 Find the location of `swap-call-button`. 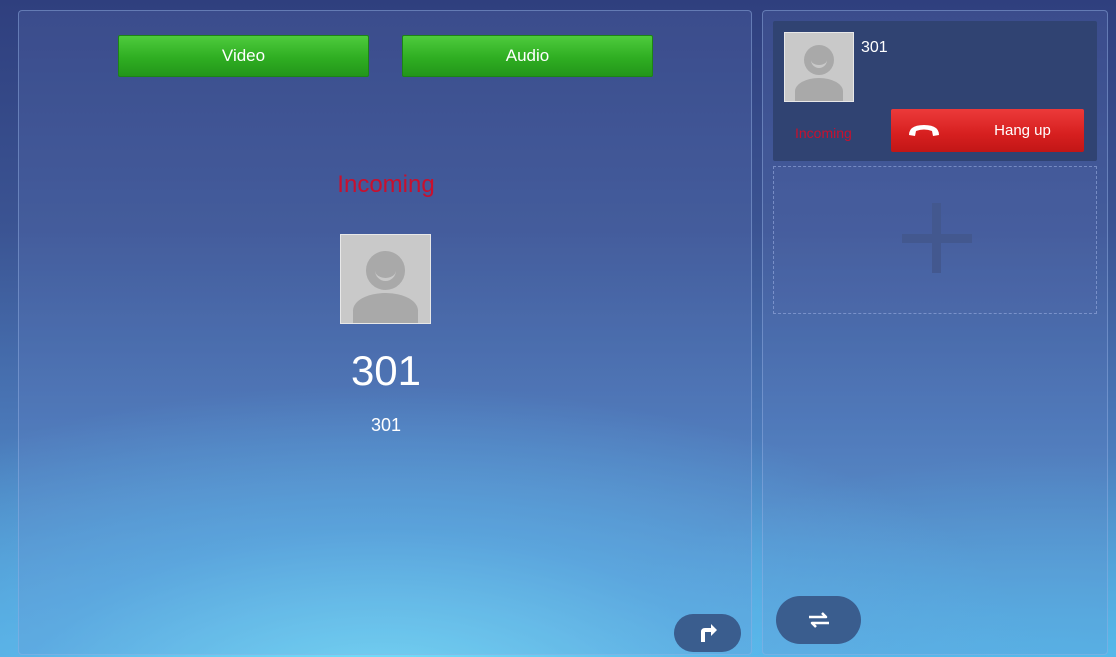

swap-call-button is located at coordinates (818, 620).